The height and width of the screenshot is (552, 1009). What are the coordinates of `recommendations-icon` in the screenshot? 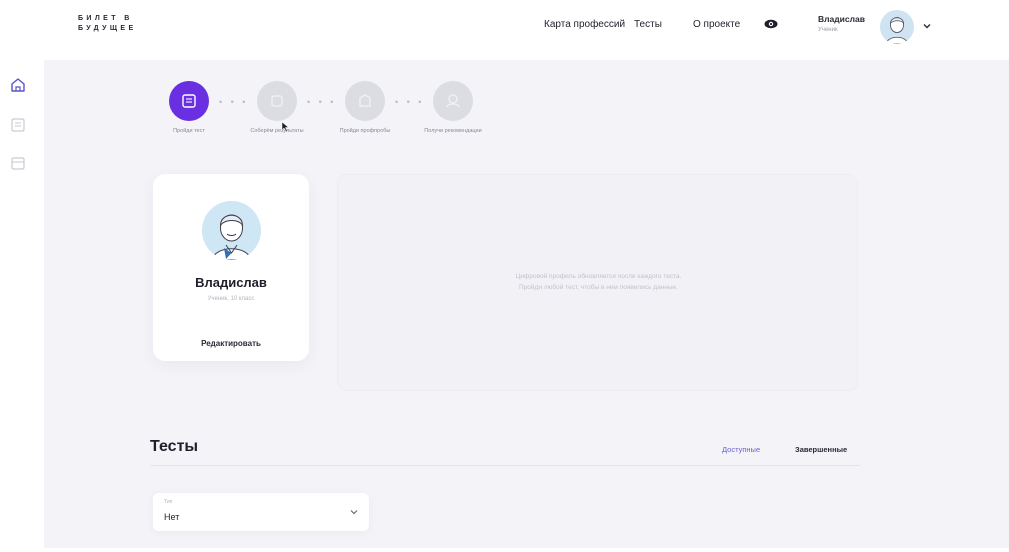 It's located at (453, 101).